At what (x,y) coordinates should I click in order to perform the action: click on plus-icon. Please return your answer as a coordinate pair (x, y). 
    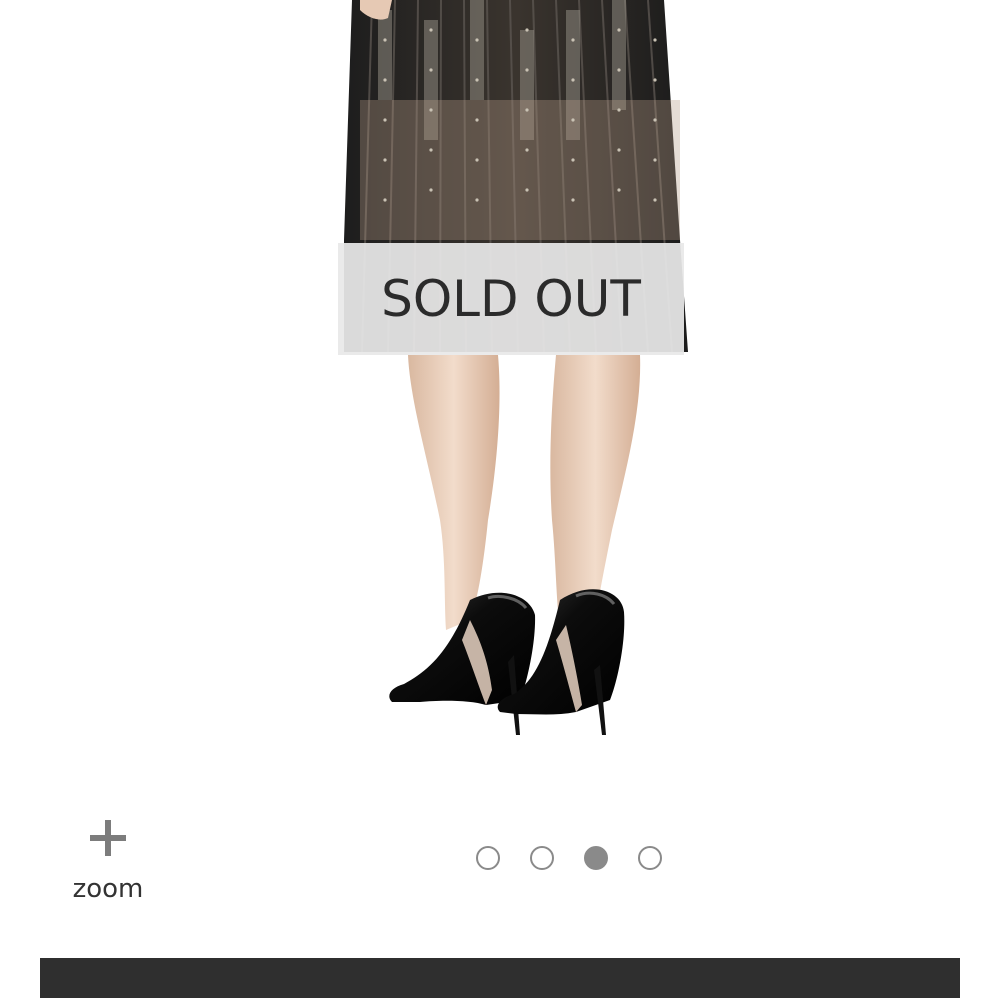
    Looking at the image, I should click on (108, 838).